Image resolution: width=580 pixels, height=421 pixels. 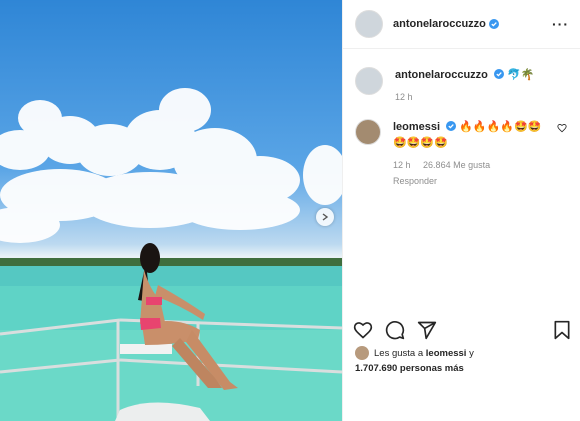 I want to click on likes-count: 1.707.690 personas más, so click(x=409, y=368).